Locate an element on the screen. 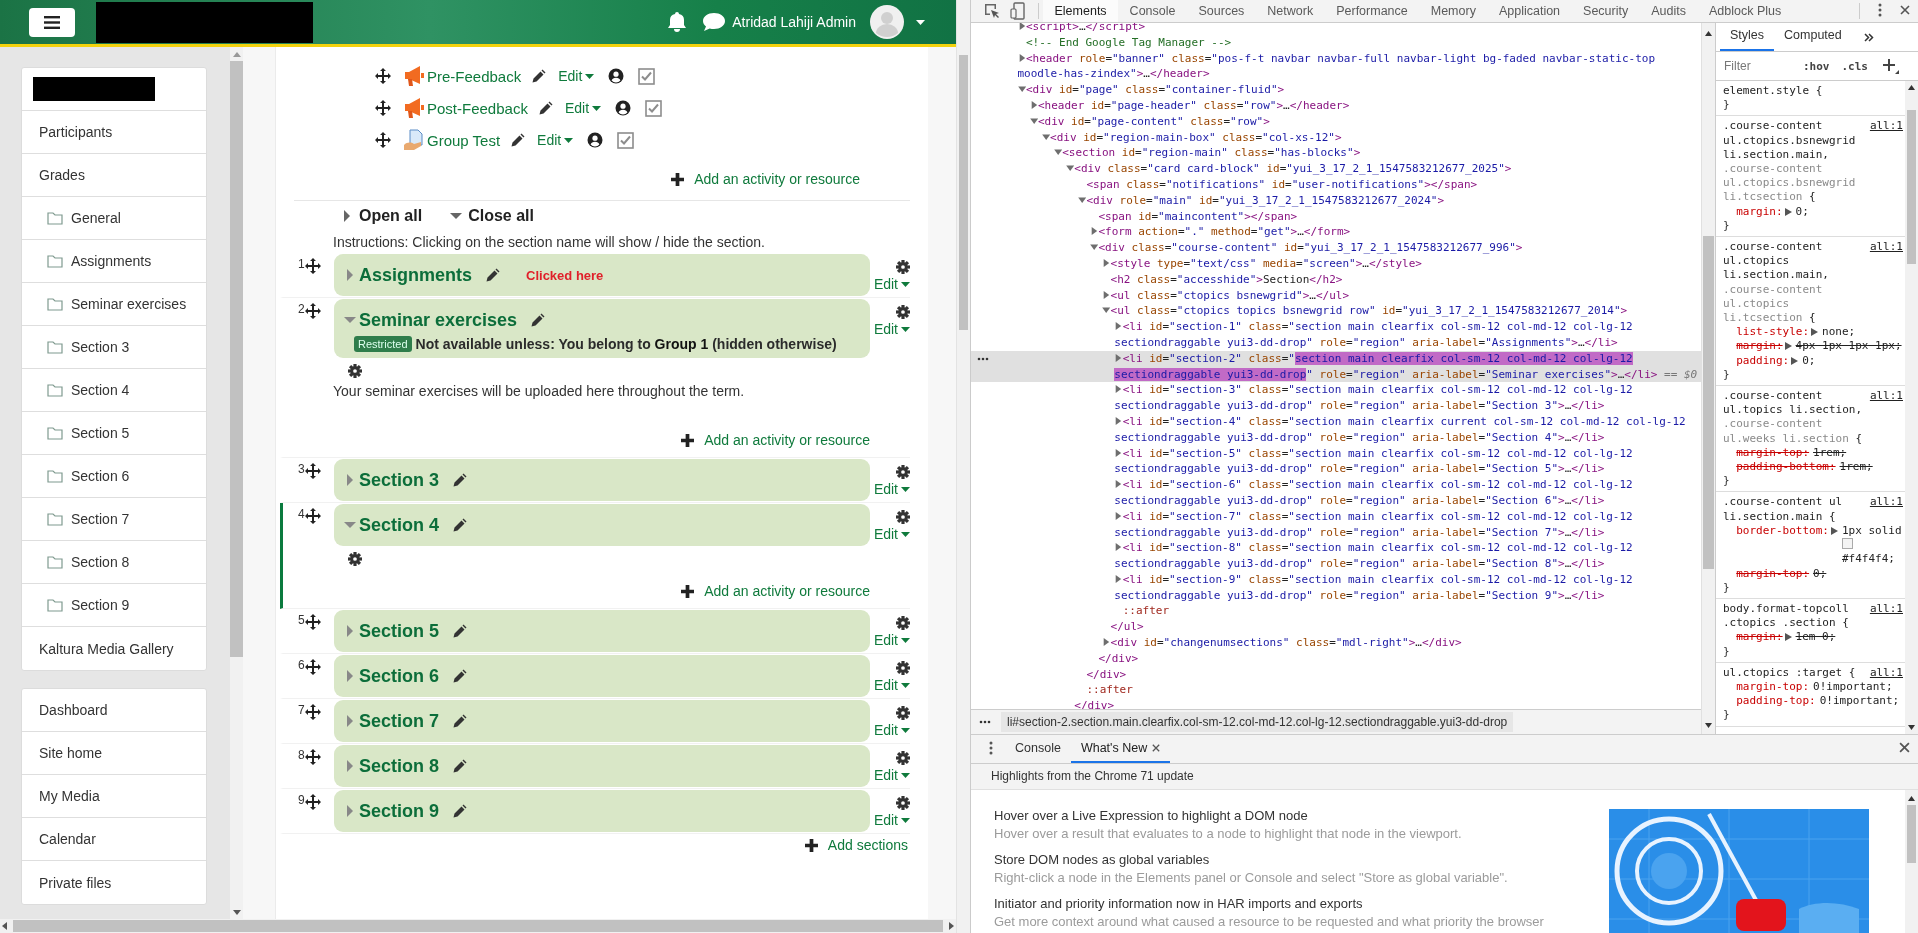  dom-node: <span class="notifications" id="user-notifications"></span> is located at coordinates (1336, 184).